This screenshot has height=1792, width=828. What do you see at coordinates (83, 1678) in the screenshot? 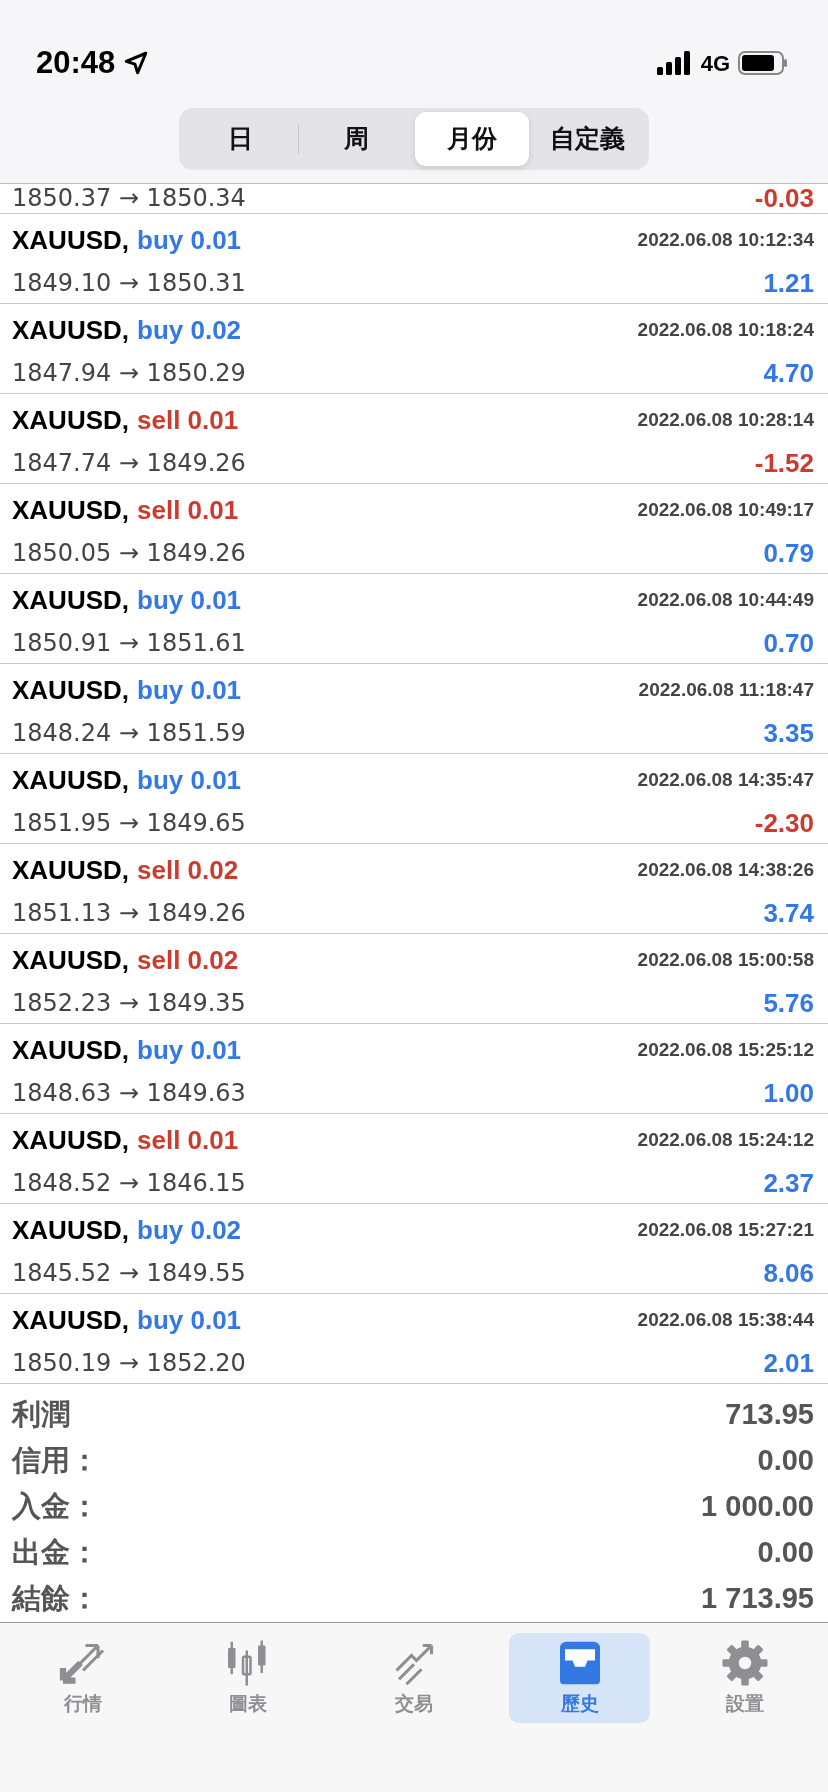
I see `tab-bar-item: 行情` at bounding box center [83, 1678].